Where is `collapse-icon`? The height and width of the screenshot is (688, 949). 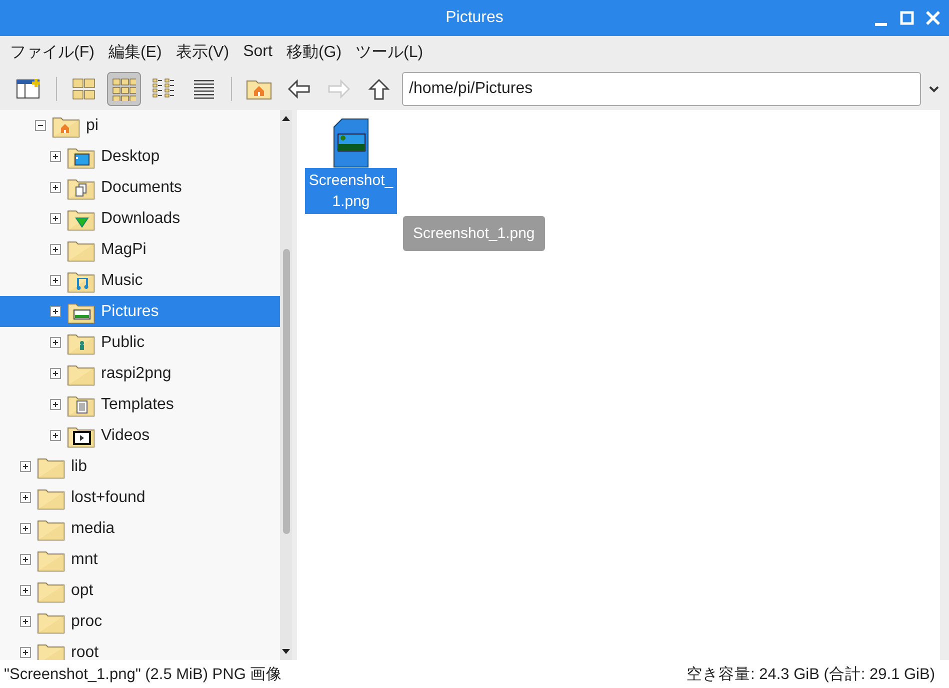
collapse-icon is located at coordinates (40, 125).